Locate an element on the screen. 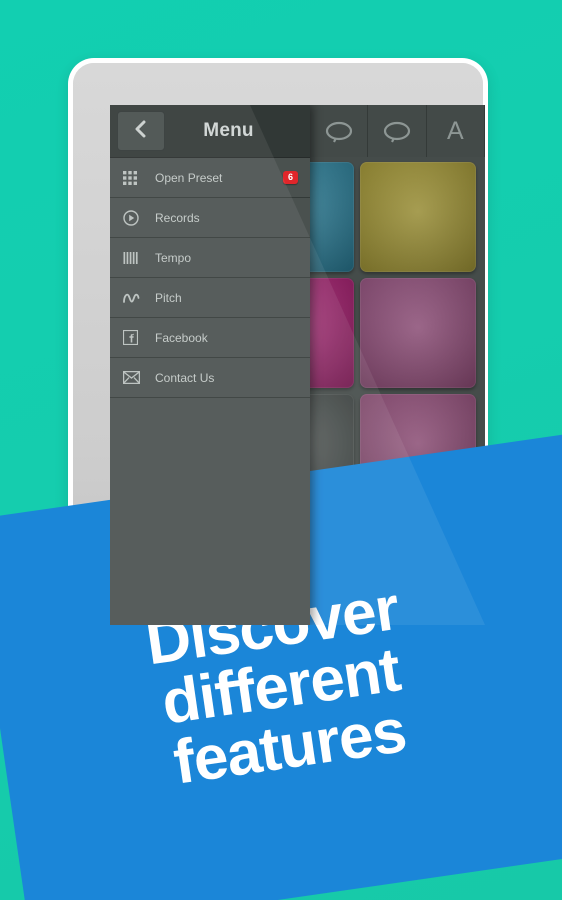 This screenshot has width=562, height=900. toolbar-text-button: A is located at coordinates (455, 131).